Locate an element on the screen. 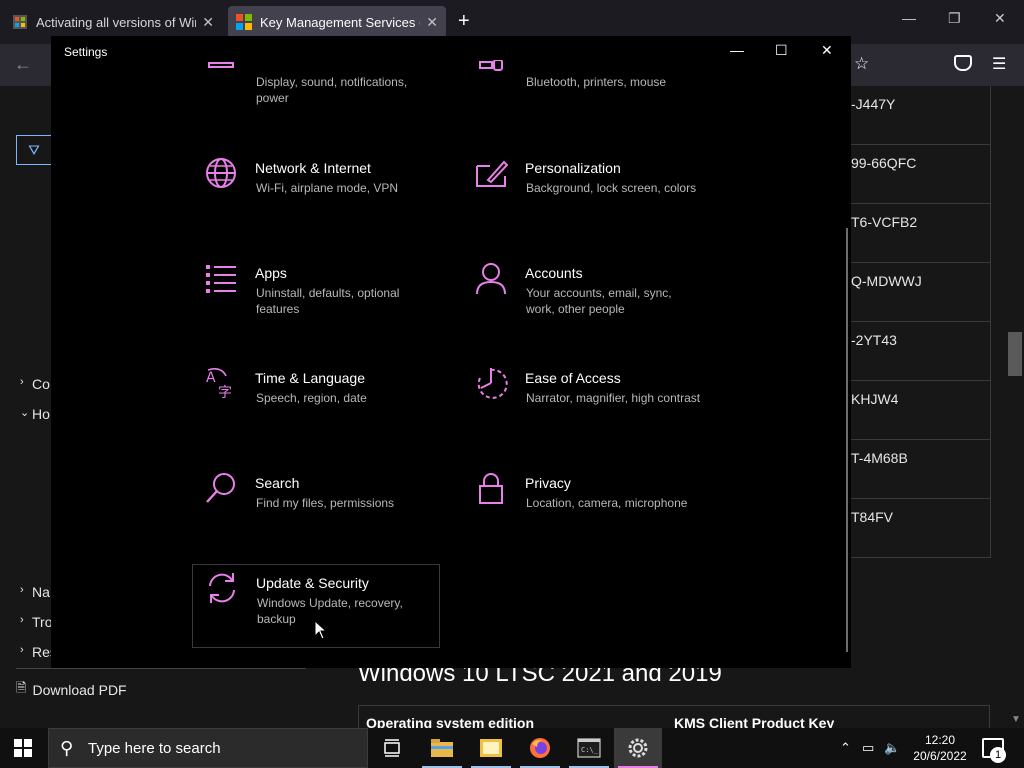 This screenshot has height=768, width=1024. table-row: -2YT43 is located at coordinates (919, 351).